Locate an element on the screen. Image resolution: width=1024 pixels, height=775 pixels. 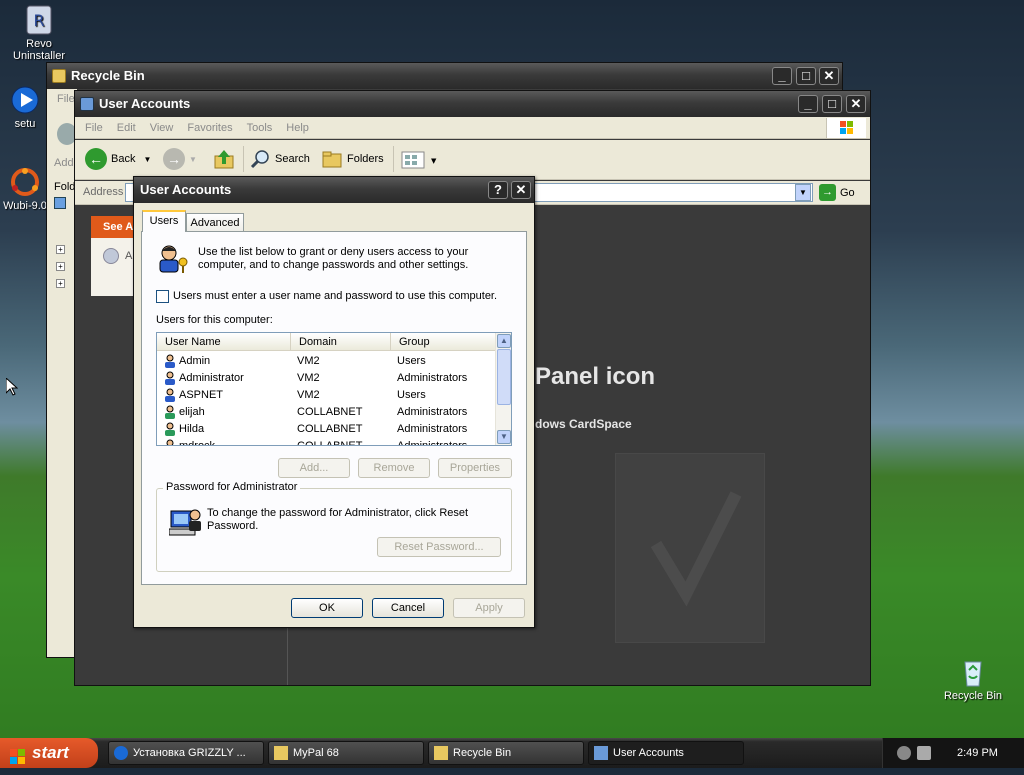
password-group-title: Password for Administrator is located at coordinates (232, 487).